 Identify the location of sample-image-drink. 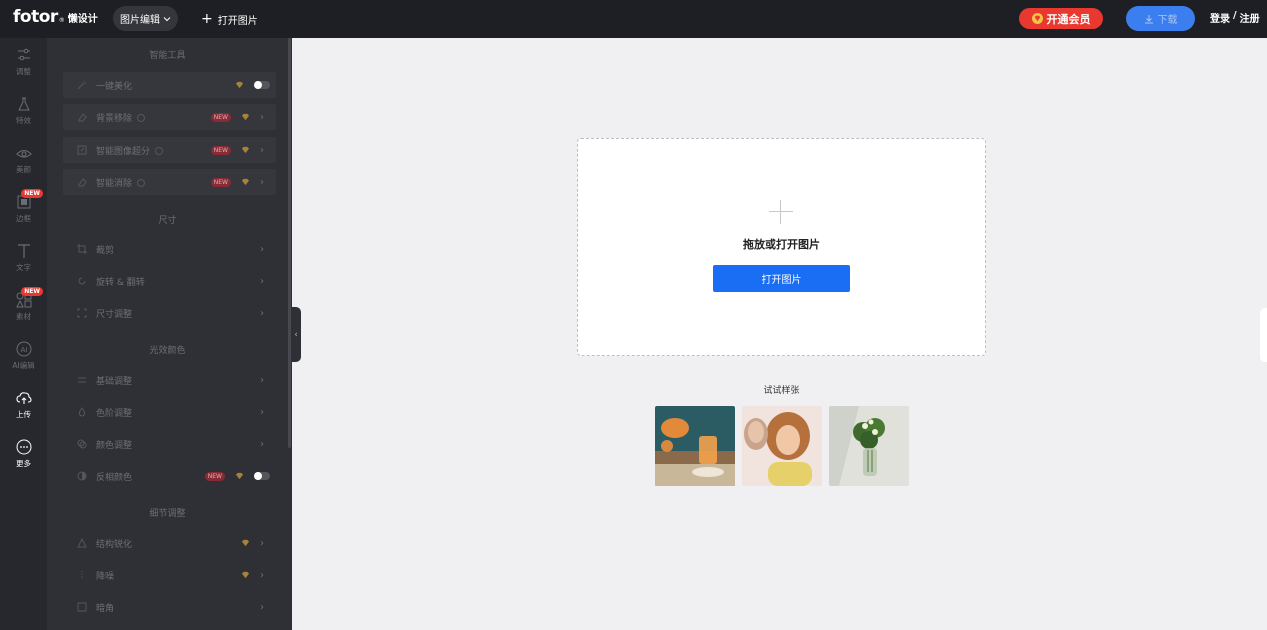
(695, 446).